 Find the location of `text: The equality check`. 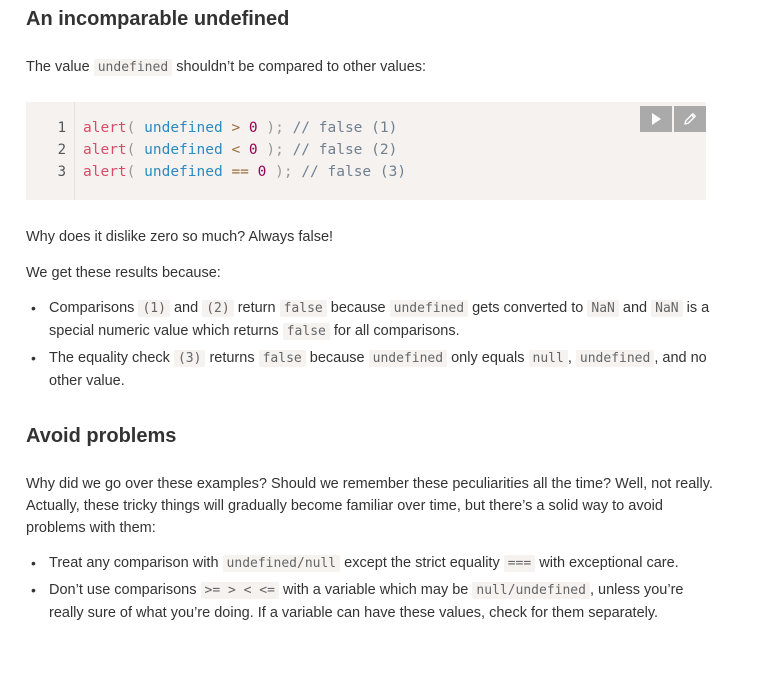

text: The equality check is located at coordinates (111, 358).